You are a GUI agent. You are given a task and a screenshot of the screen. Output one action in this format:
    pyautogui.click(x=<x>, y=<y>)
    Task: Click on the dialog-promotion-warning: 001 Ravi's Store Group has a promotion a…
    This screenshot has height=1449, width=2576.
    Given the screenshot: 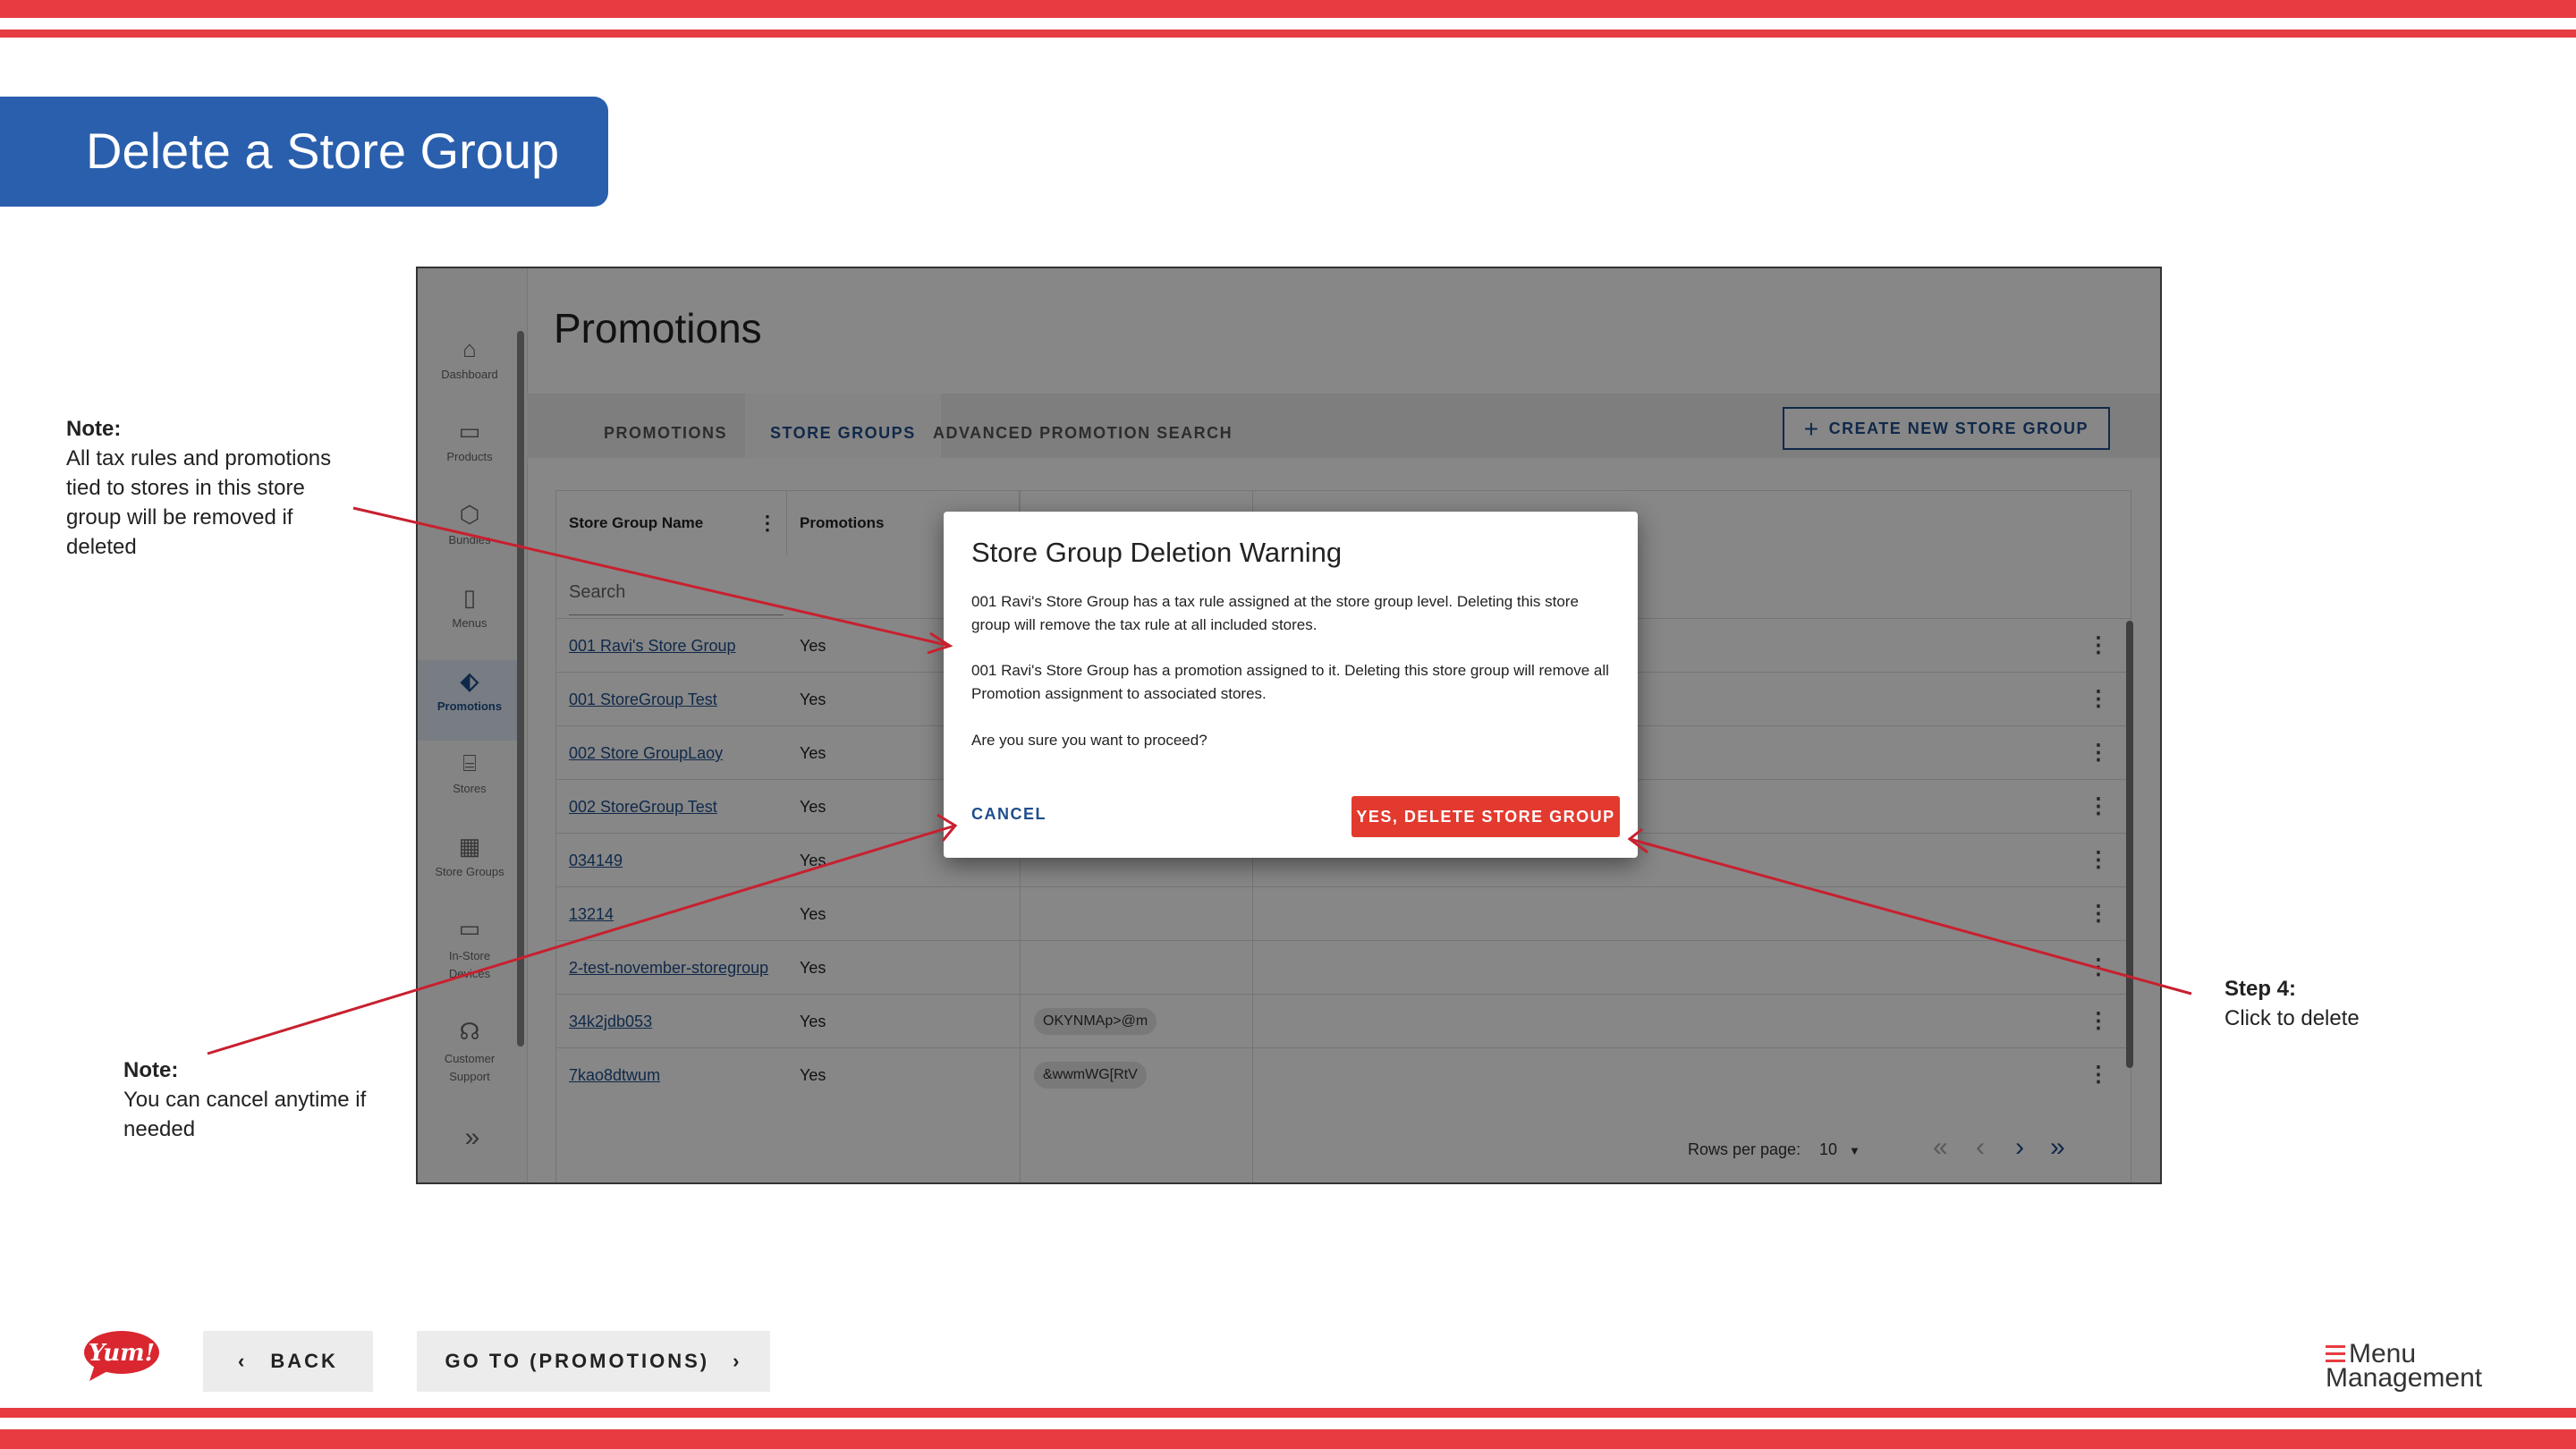 What is the action you would take?
    pyautogui.click(x=1290, y=682)
    